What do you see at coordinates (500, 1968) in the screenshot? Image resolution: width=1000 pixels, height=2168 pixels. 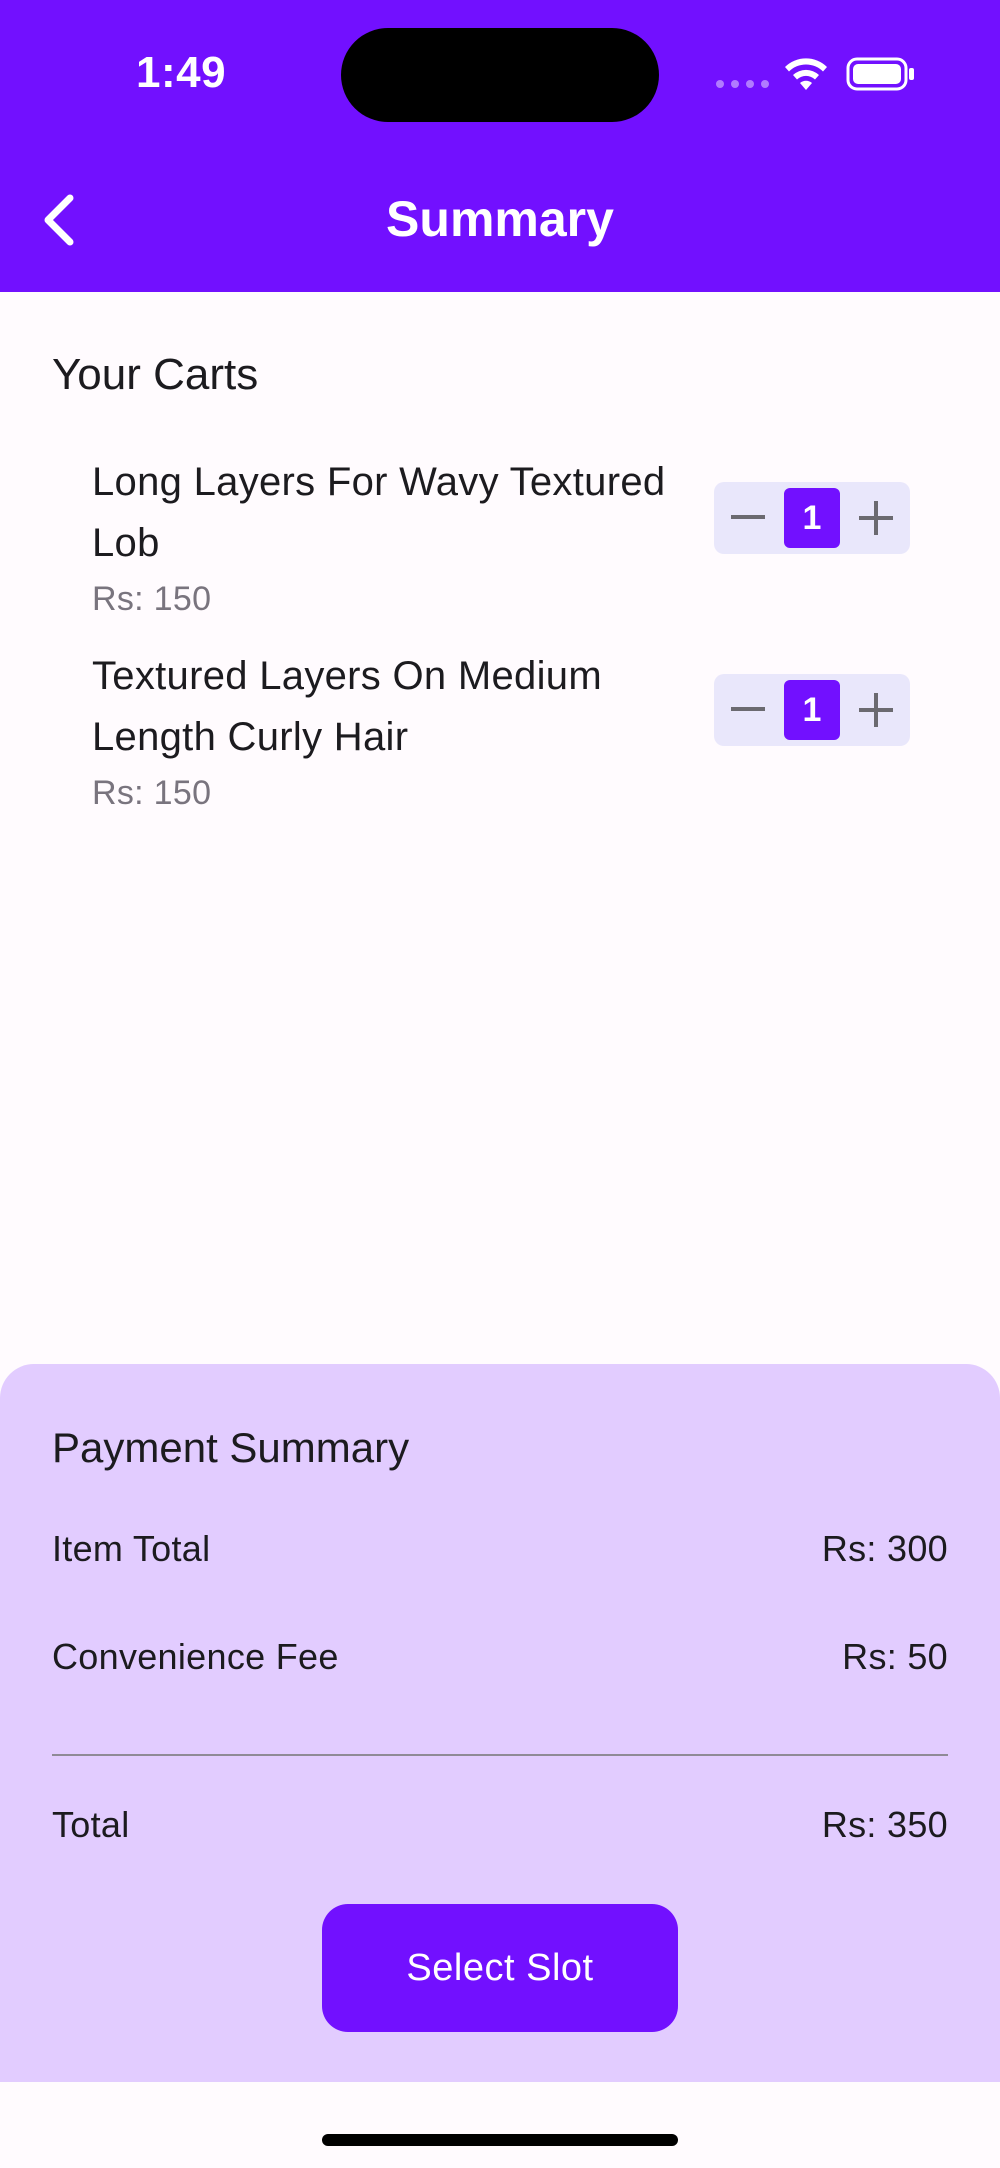 I see `select-slot-button: Select Slot` at bounding box center [500, 1968].